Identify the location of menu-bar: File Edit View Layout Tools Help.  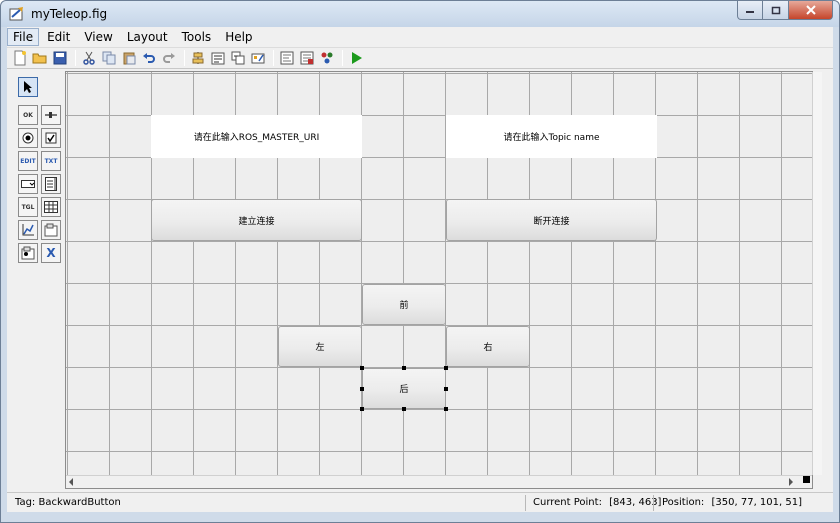
(420, 37).